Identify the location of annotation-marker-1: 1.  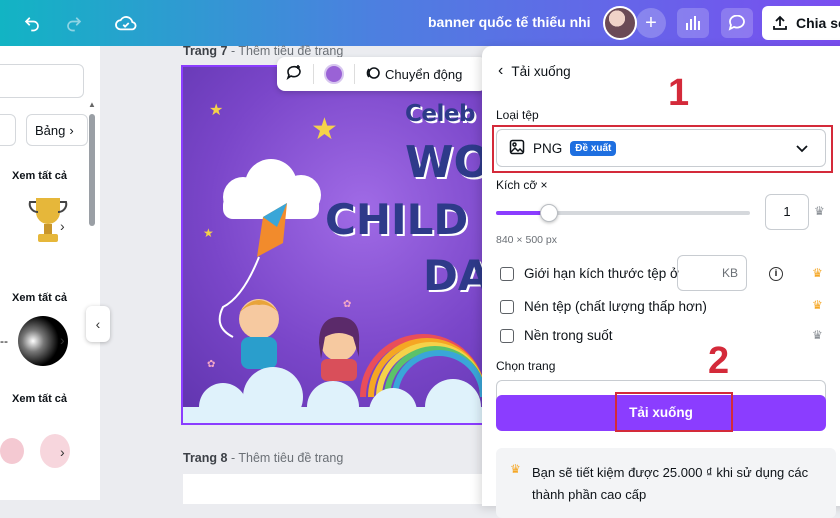
(679, 93).